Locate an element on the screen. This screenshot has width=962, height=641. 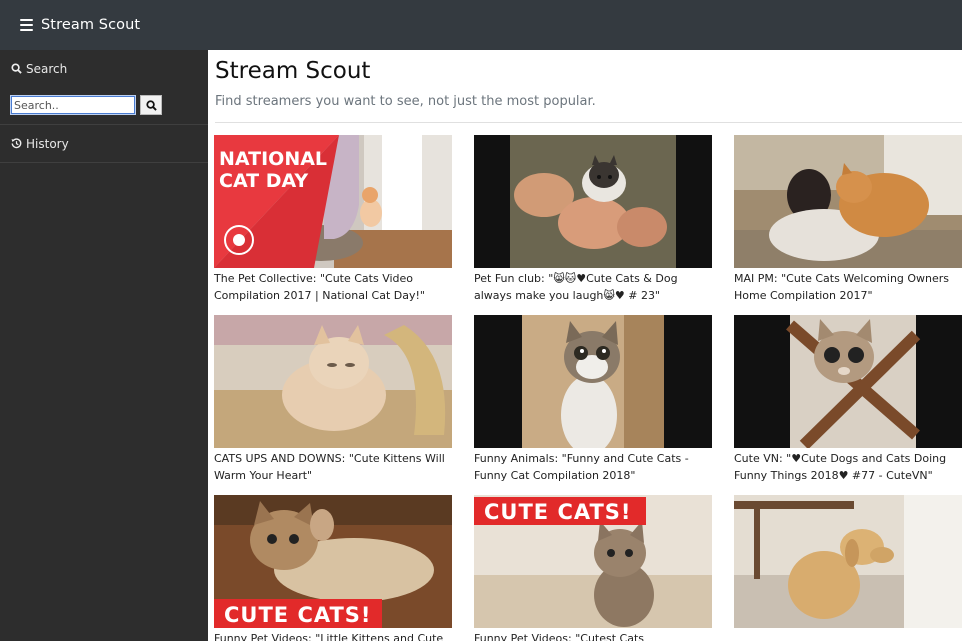
history-icon is located at coordinates (16, 143).